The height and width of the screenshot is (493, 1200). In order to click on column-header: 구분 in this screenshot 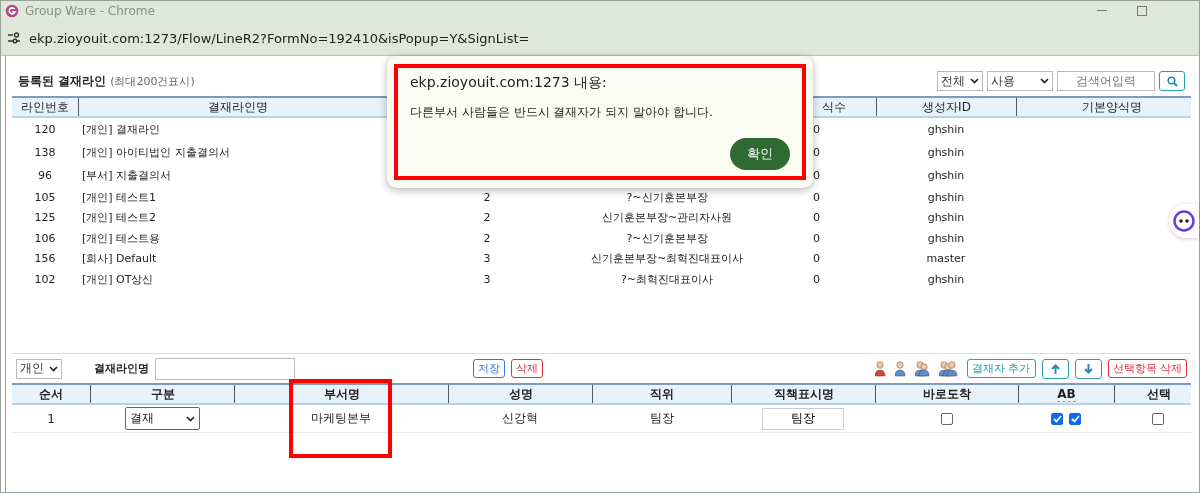, I will do `click(162, 394)`.